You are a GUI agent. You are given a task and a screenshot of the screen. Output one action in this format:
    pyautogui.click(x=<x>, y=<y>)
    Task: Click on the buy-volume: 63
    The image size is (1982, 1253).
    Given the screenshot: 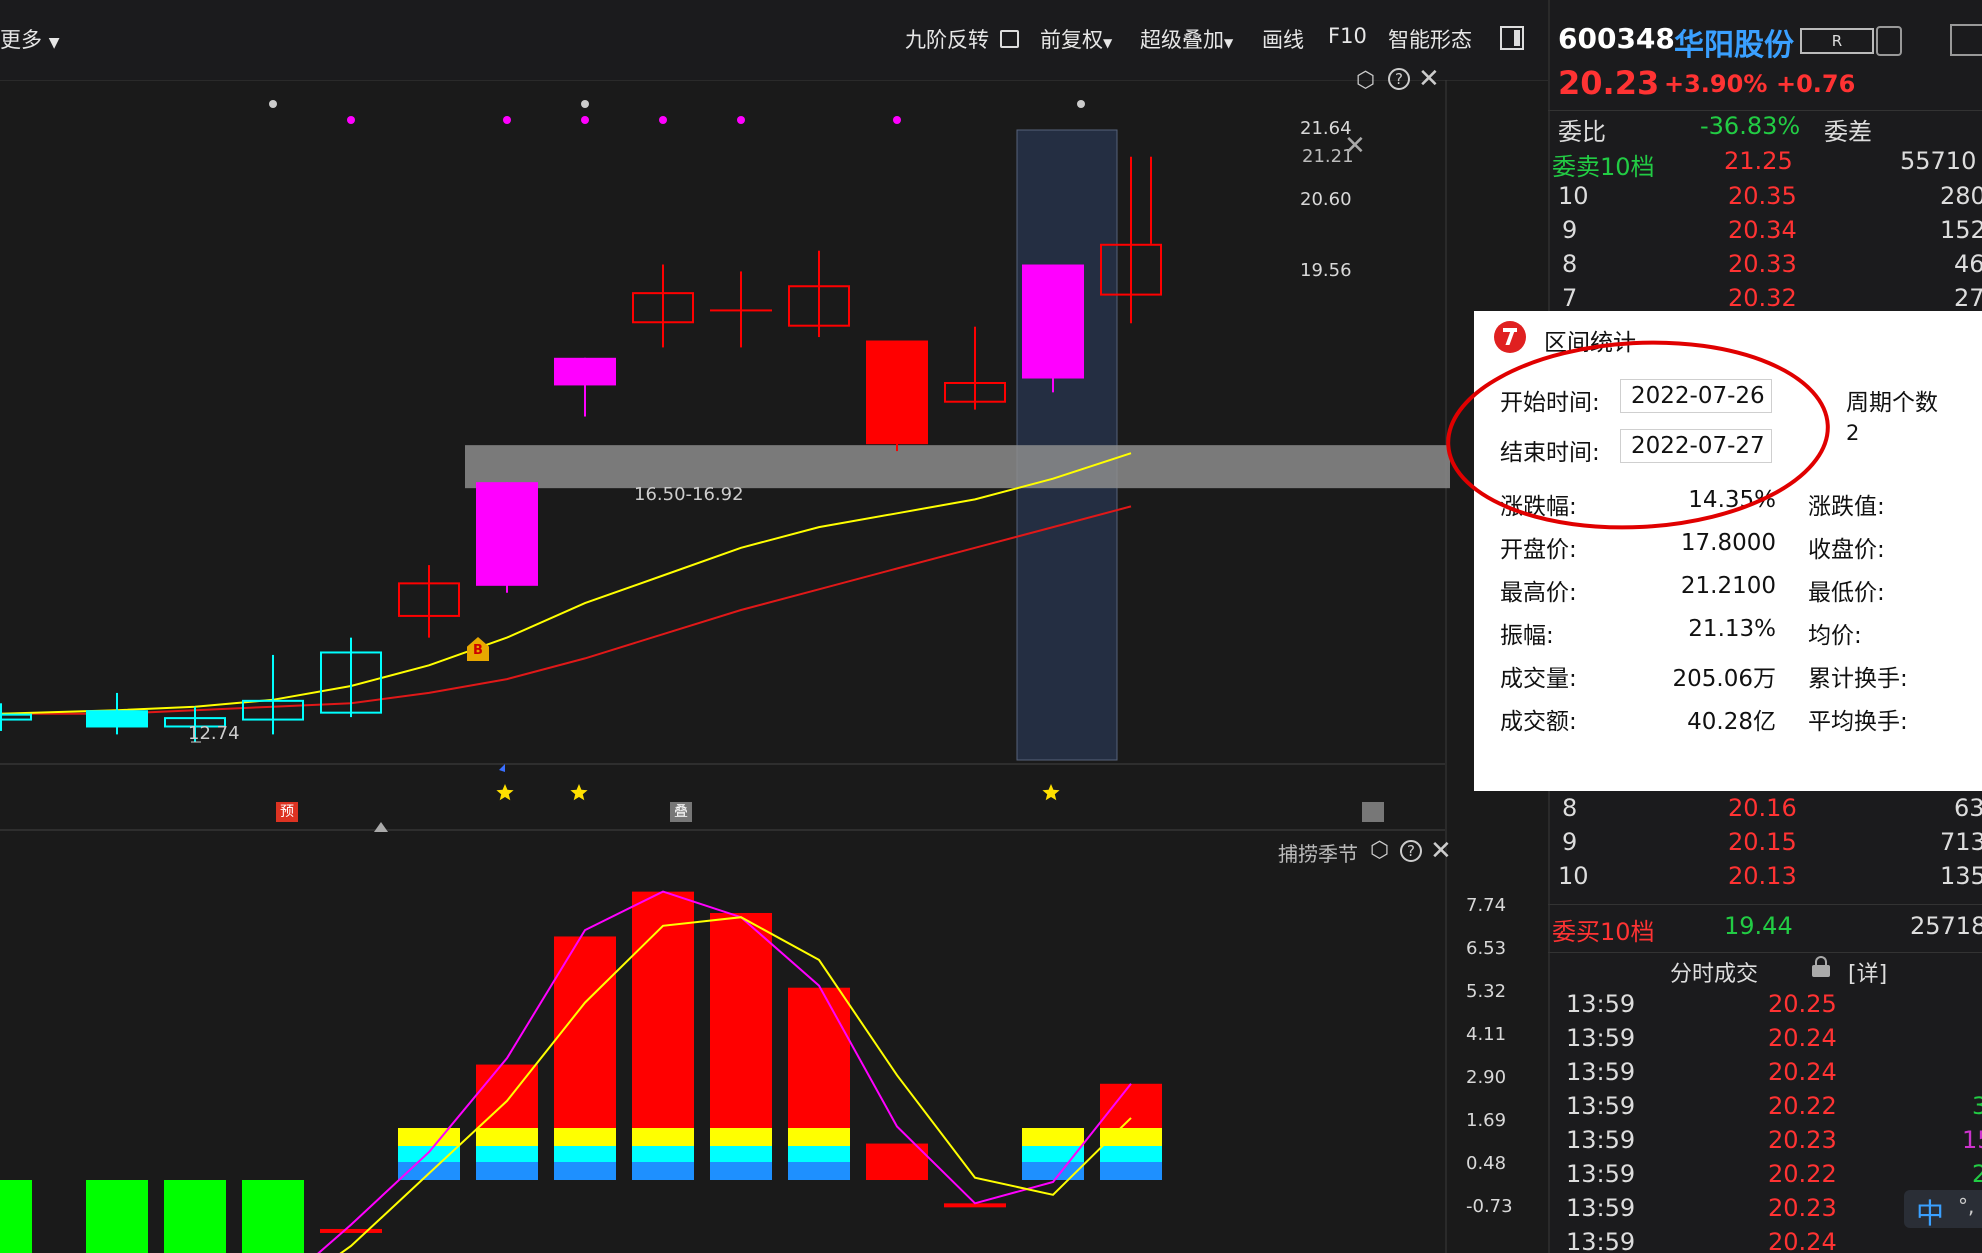 What is the action you would take?
    pyautogui.click(x=1968, y=808)
    